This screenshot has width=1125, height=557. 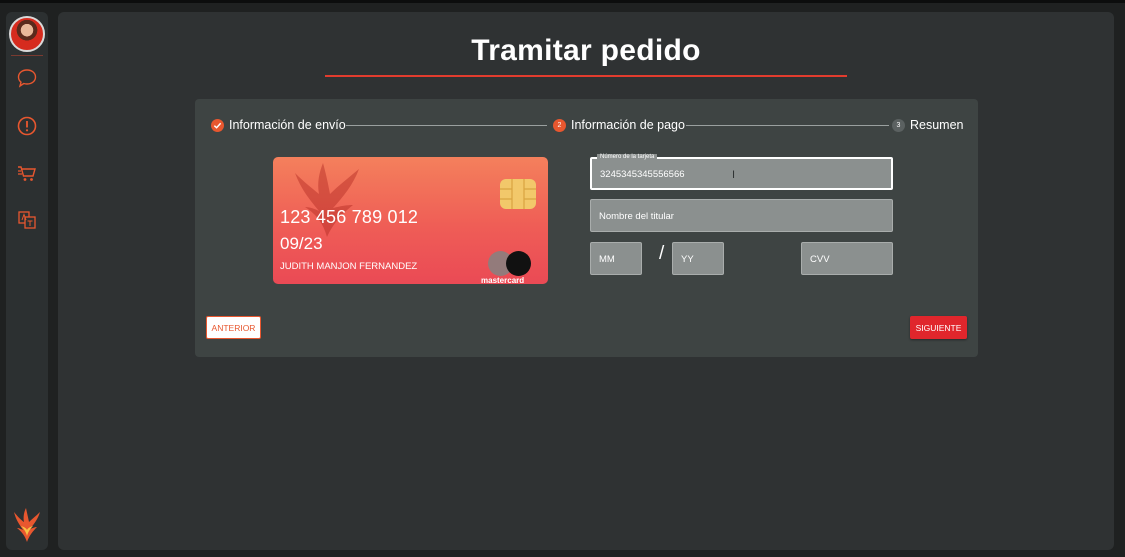 I want to click on shopping-cart-icon, so click(x=27, y=173).